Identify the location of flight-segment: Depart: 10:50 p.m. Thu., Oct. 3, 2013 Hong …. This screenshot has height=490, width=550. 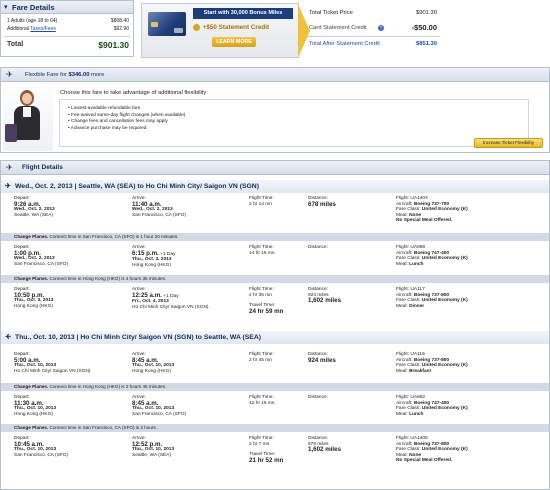
(275, 305).